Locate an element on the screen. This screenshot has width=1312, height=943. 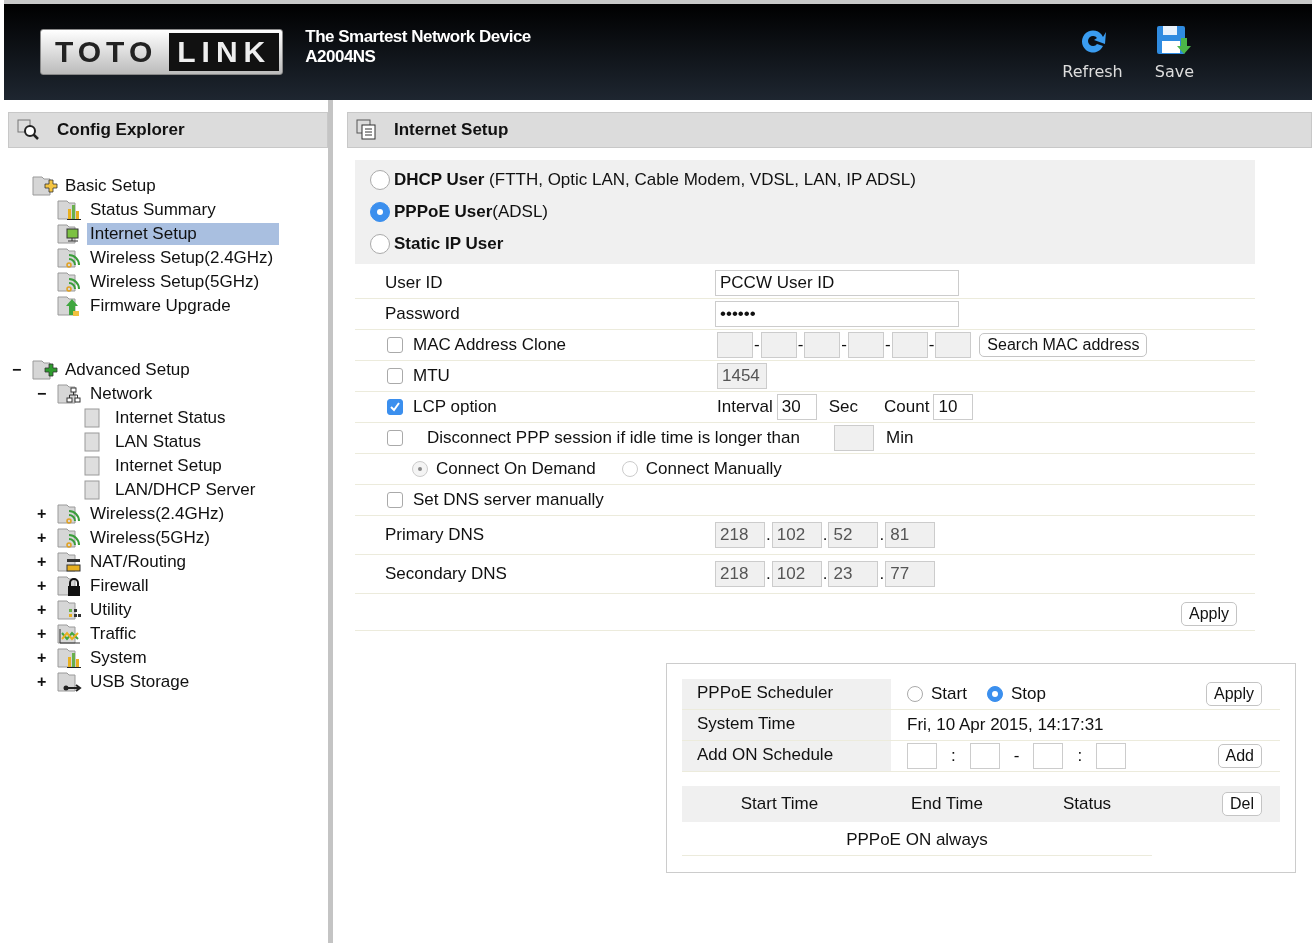
tree-item: USB Storage is located at coordinates (141, 682).